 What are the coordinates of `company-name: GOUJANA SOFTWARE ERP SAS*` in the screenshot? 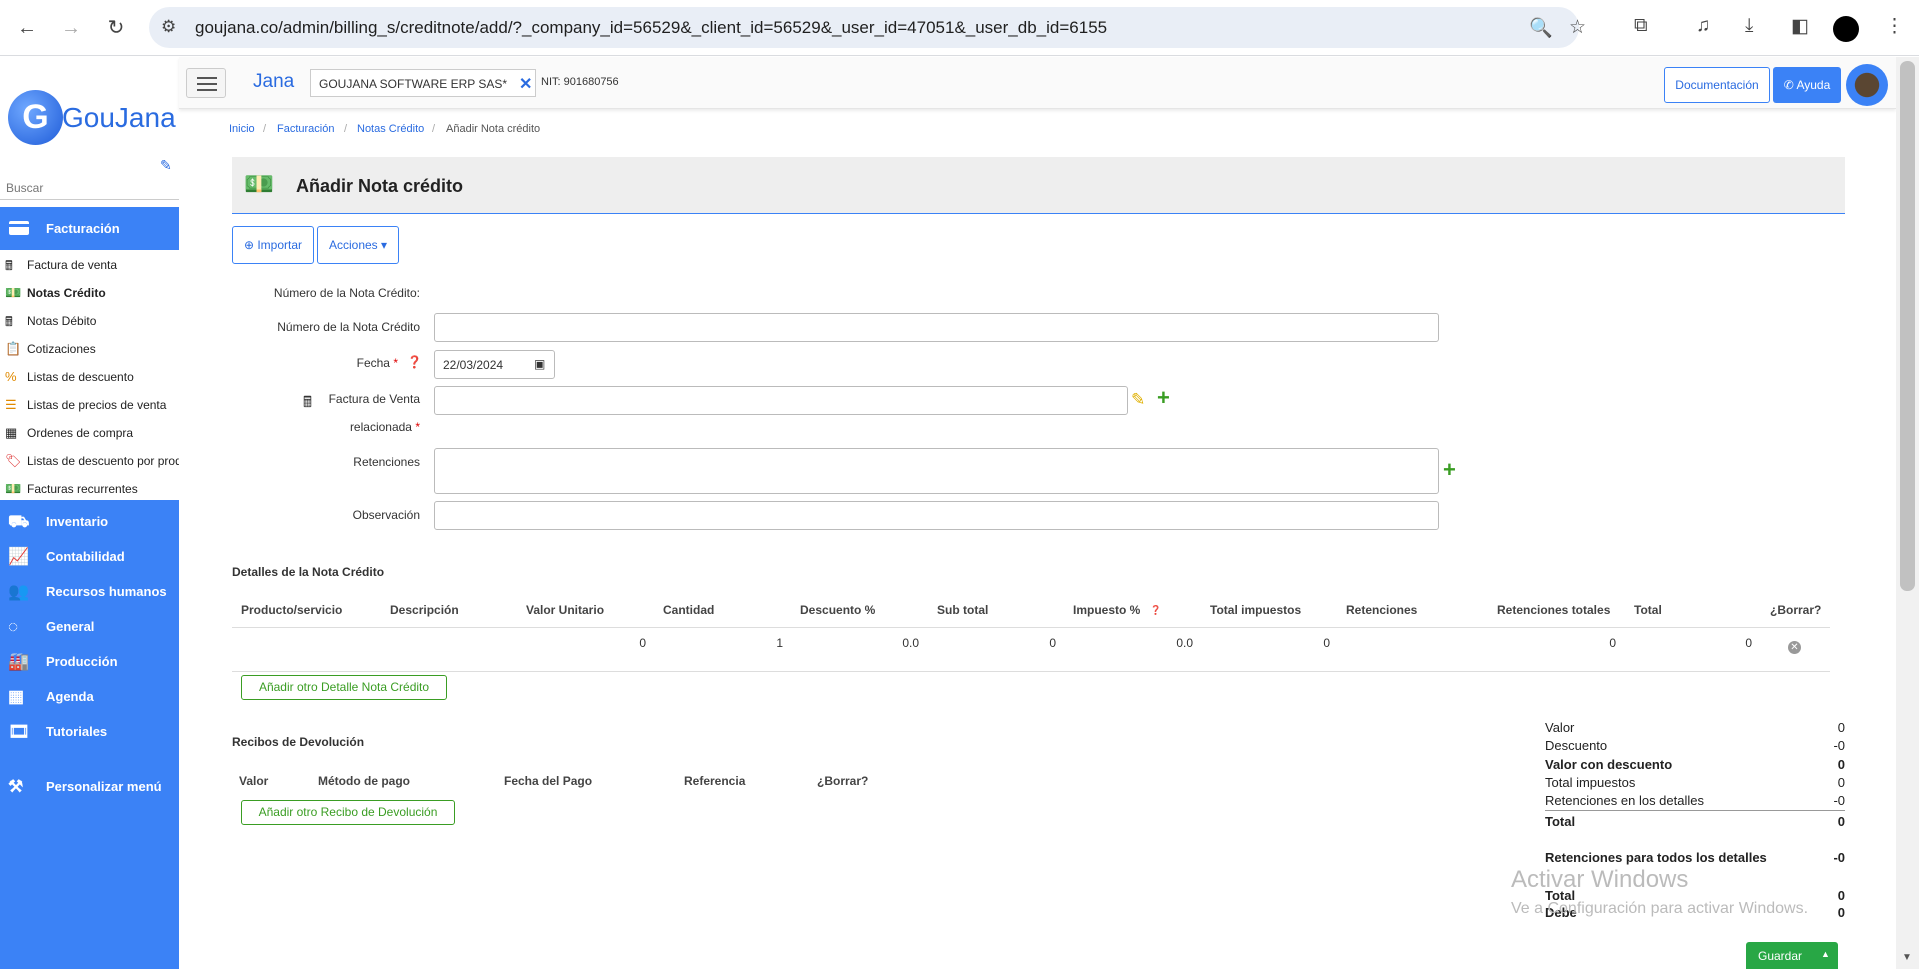 It's located at (413, 84).